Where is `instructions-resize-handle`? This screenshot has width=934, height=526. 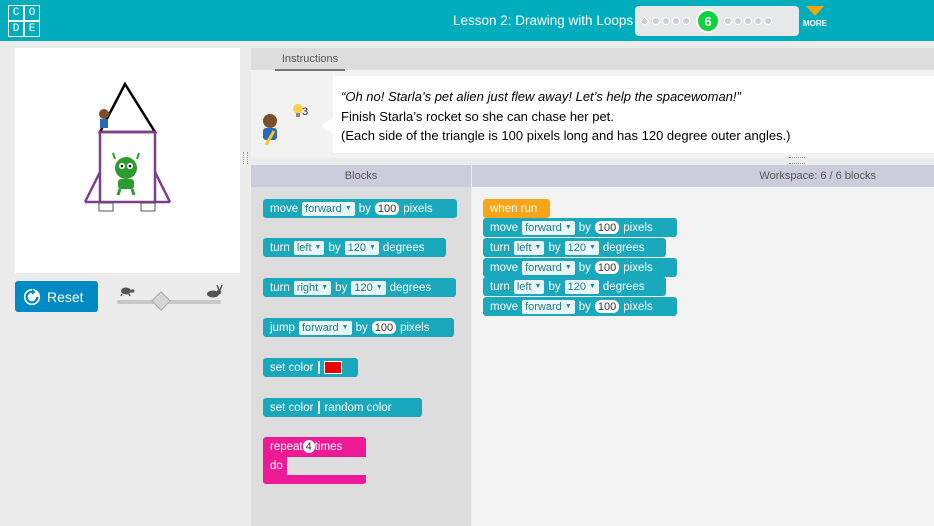 instructions-resize-handle is located at coordinates (797, 160).